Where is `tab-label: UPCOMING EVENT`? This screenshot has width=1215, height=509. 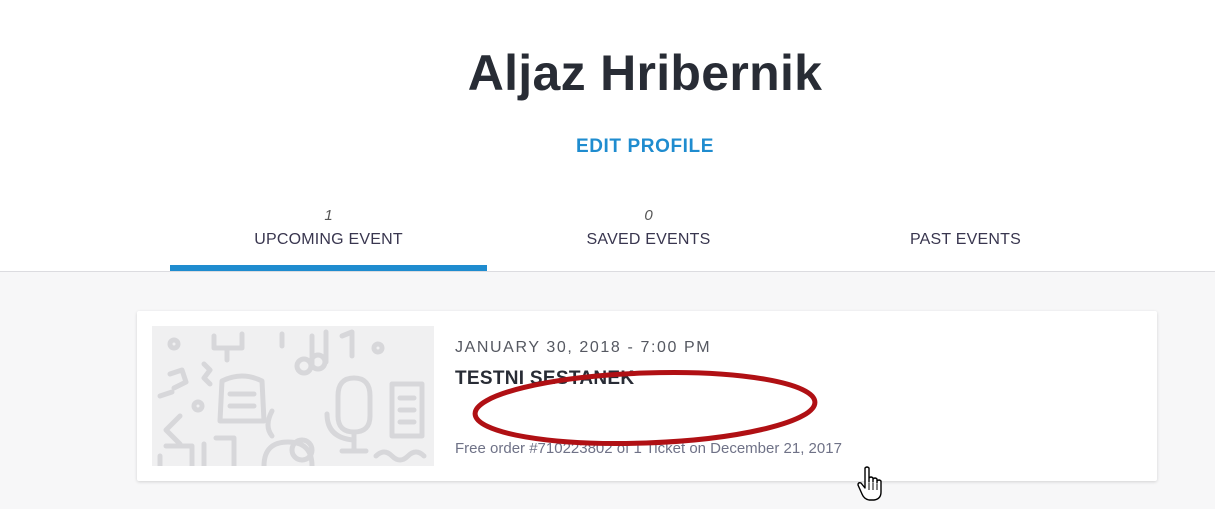 tab-label: UPCOMING EVENT is located at coordinates (328, 239).